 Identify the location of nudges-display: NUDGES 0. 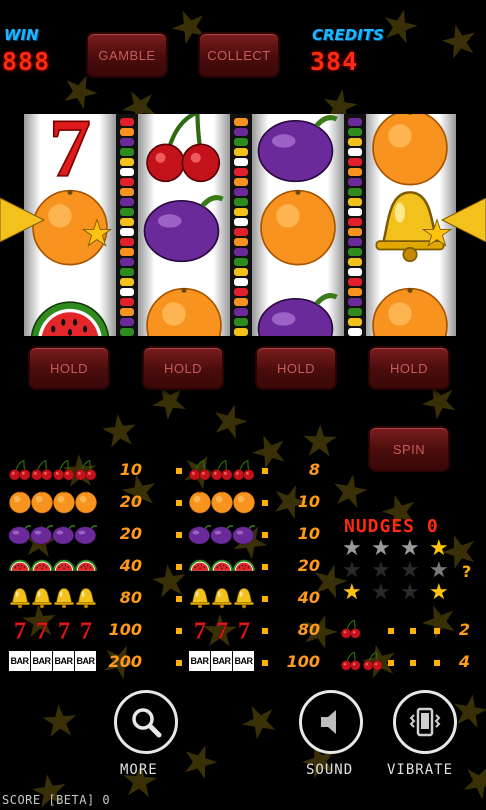
(391, 526).